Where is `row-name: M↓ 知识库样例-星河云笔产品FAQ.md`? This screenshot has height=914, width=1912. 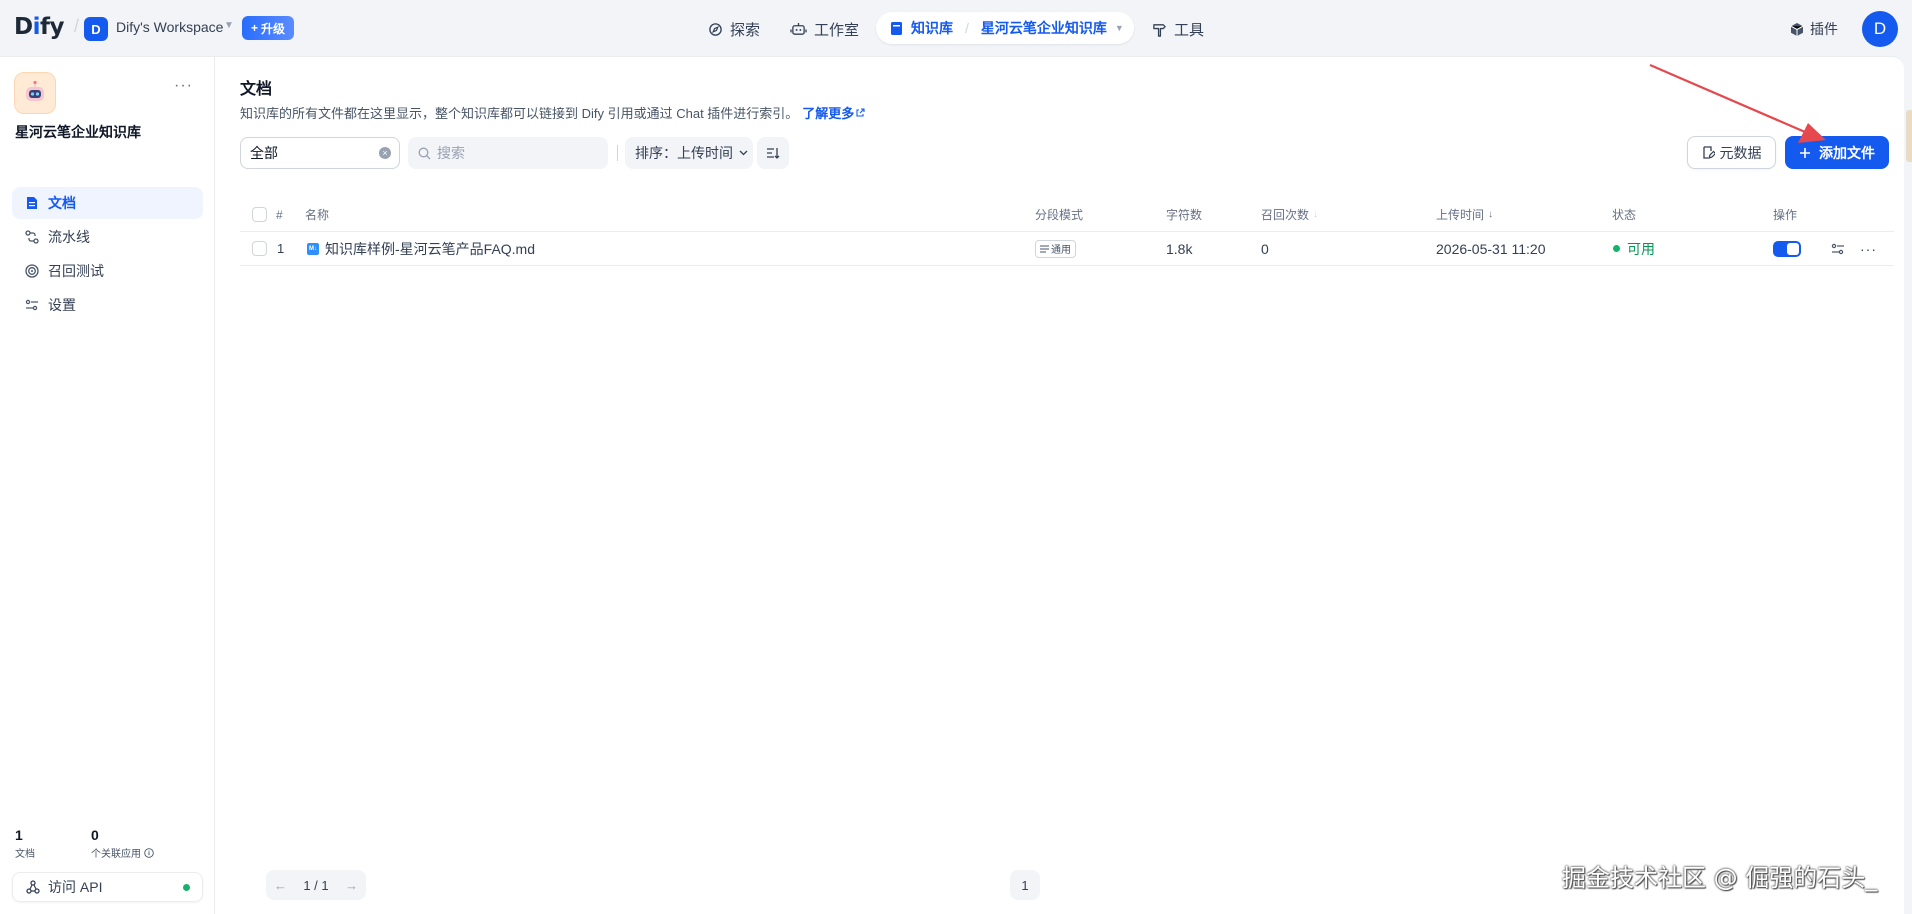 row-name: M↓ 知识库样例-星河云笔产品FAQ.md is located at coordinates (421, 249).